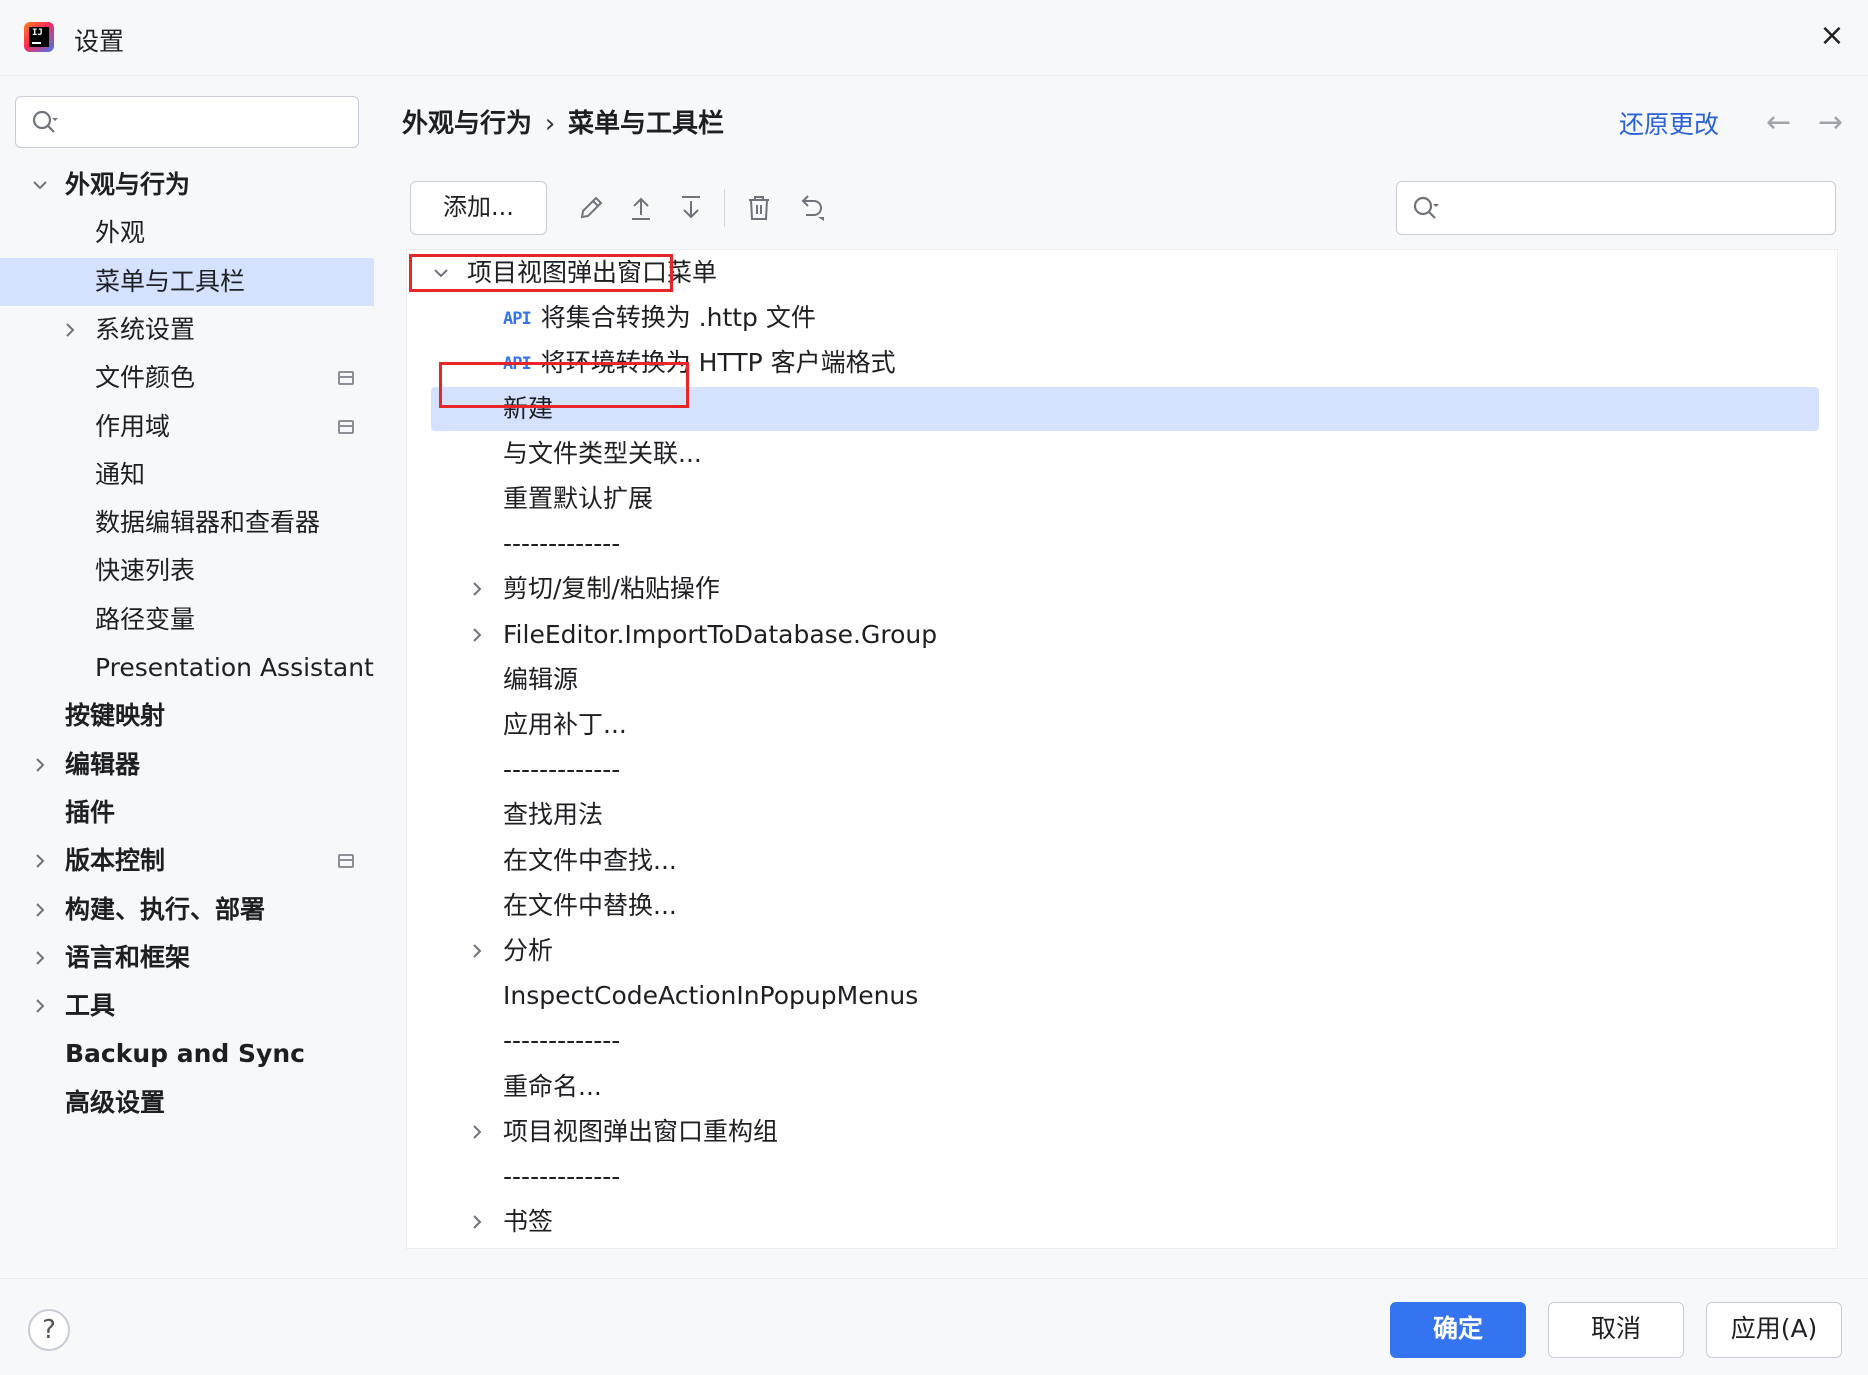  What do you see at coordinates (187, 122) in the screenshot?
I see `sidebar-search-input` at bounding box center [187, 122].